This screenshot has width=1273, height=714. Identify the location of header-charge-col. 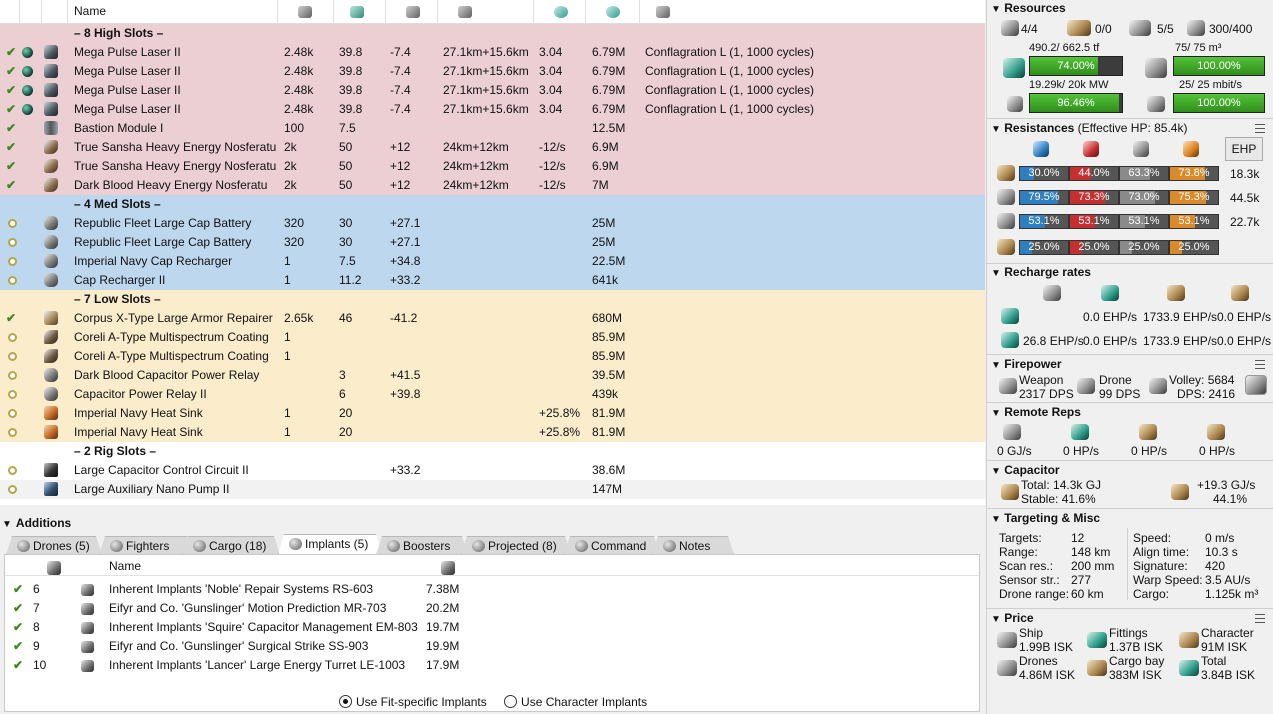
(31, 12).